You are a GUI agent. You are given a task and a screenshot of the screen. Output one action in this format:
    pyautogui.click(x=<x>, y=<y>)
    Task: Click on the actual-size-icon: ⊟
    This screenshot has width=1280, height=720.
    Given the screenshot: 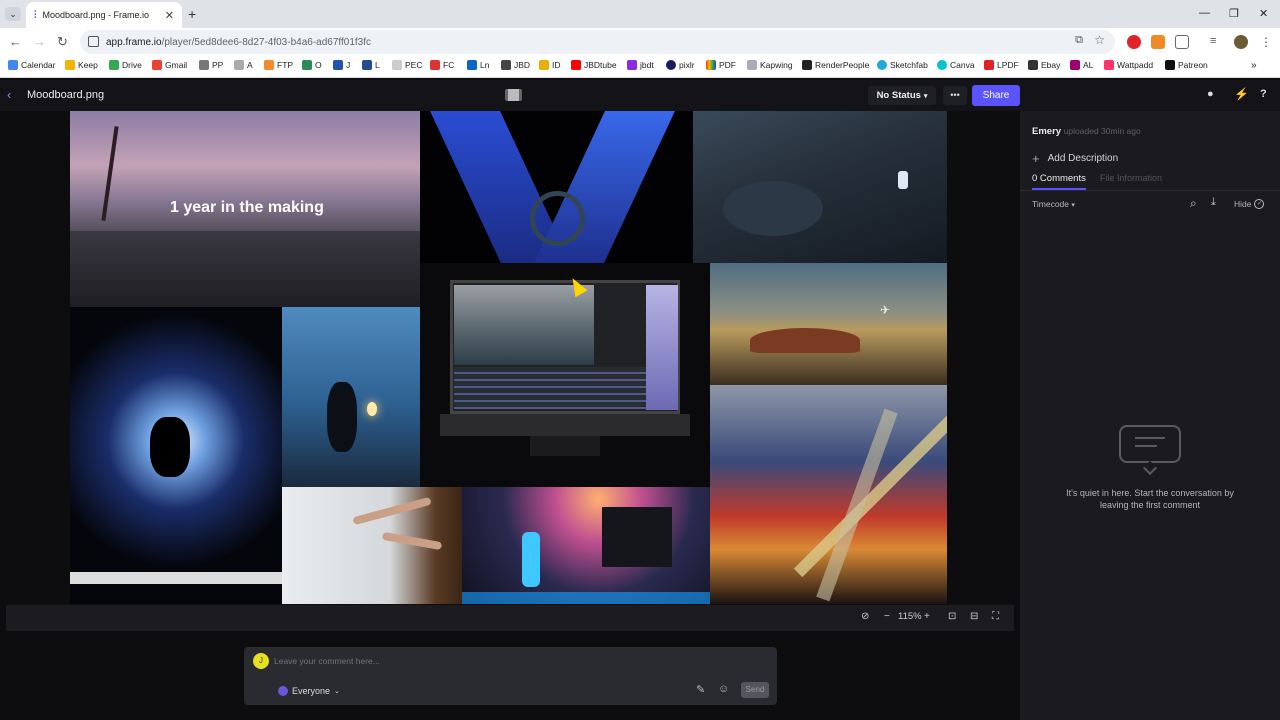 What is the action you would take?
    pyautogui.click(x=974, y=616)
    